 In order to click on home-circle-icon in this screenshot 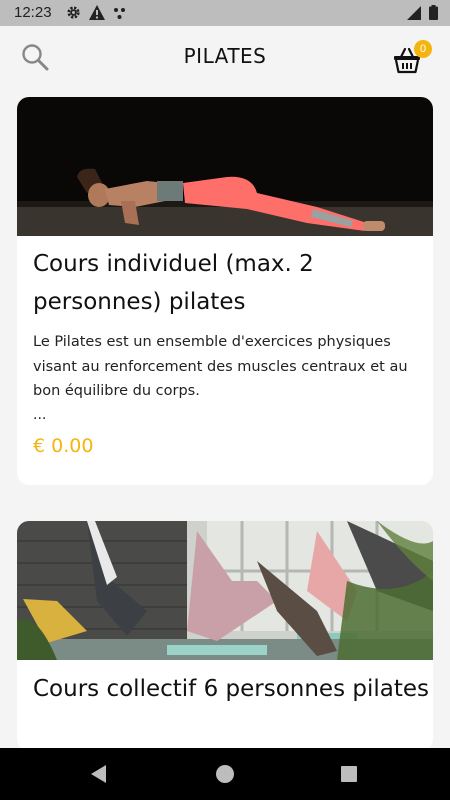, I will do `click(225, 774)`.